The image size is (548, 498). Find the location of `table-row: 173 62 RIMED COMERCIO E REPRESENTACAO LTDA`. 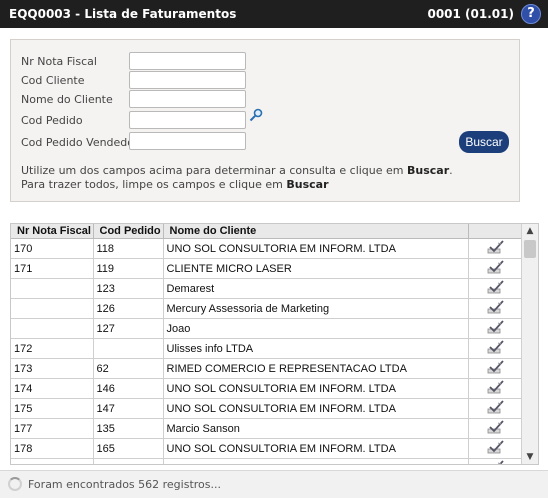

table-row: 173 62 RIMED COMERCIO E REPRESENTACAO LTDA is located at coordinates (266, 368).